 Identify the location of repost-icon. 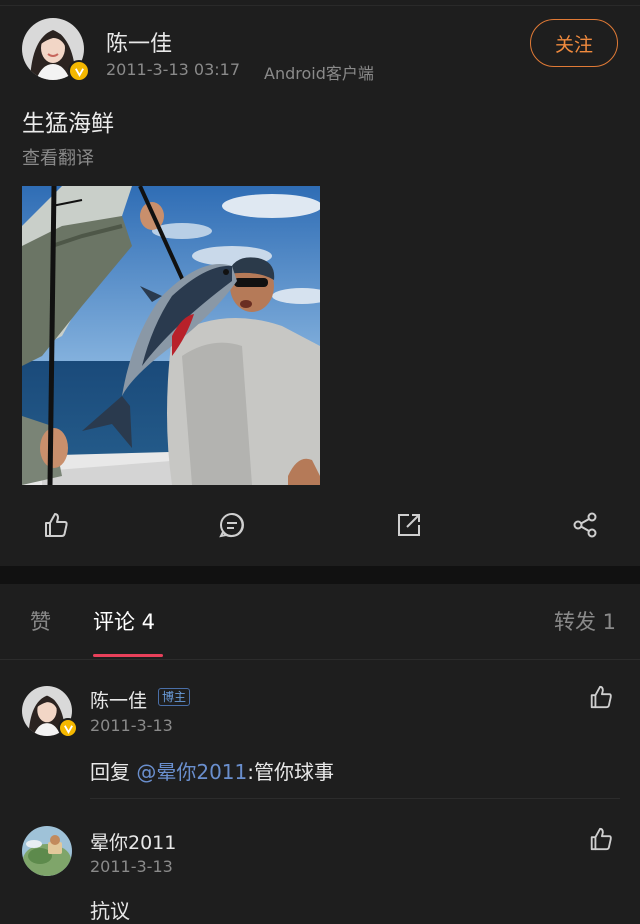
(409, 525).